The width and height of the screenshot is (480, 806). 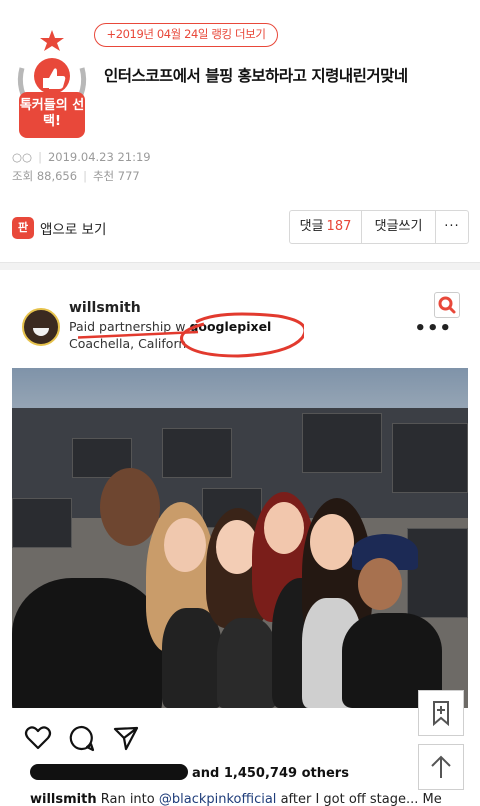 I want to click on caption-mention: @blackpinkofficial, so click(x=218, y=799).